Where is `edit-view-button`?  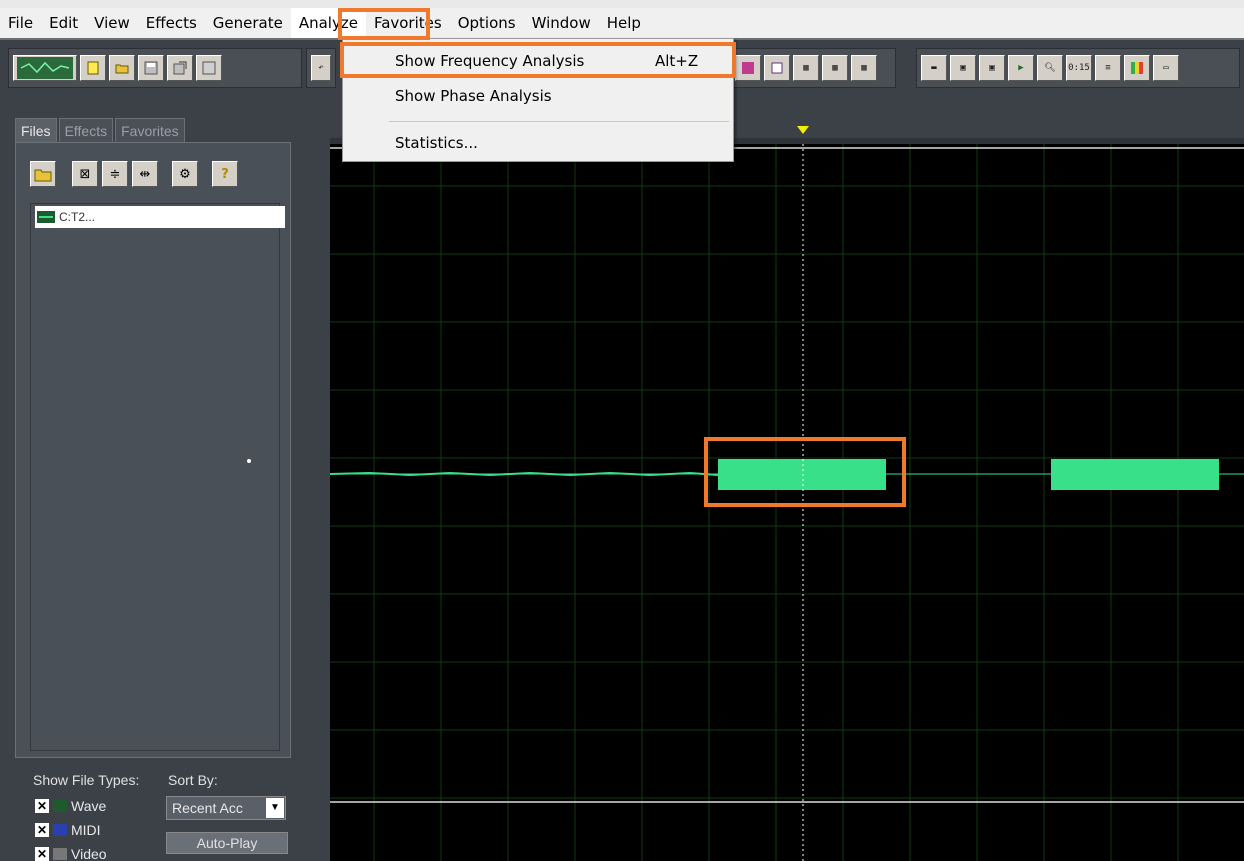 edit-view-button is located at coordinates (45, 68).